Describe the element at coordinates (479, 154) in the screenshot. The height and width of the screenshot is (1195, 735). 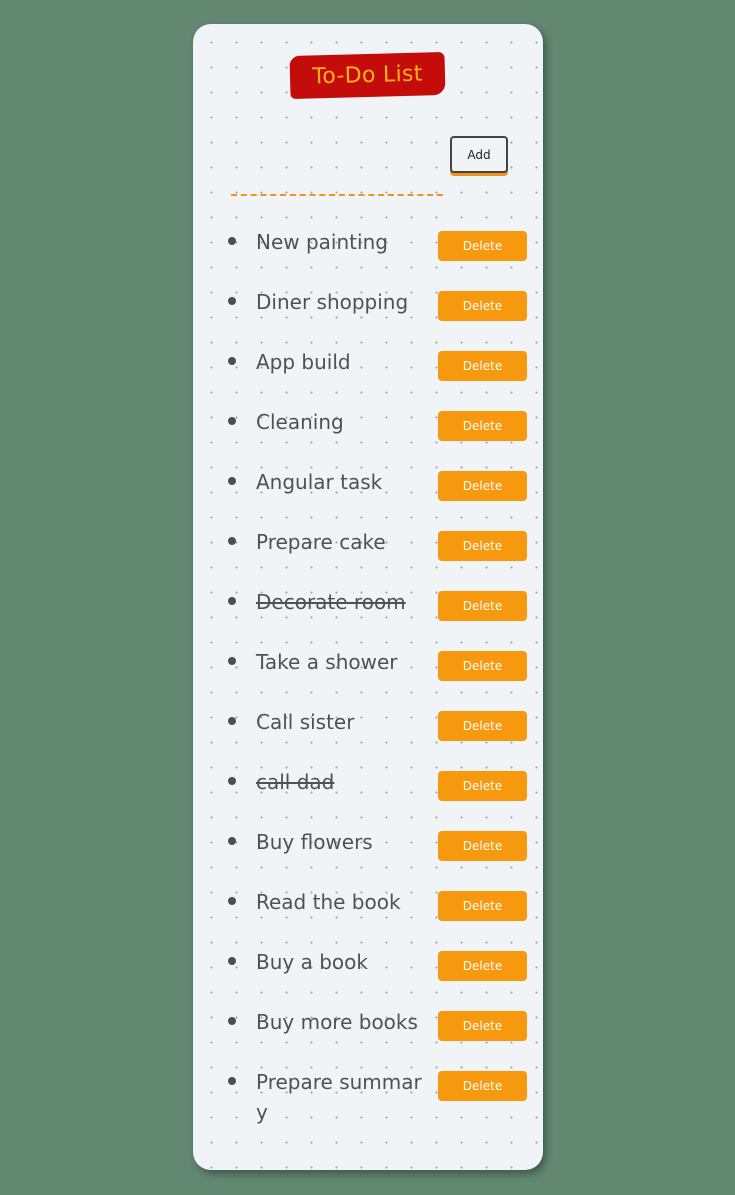
I see `add-button: Add` at that location.